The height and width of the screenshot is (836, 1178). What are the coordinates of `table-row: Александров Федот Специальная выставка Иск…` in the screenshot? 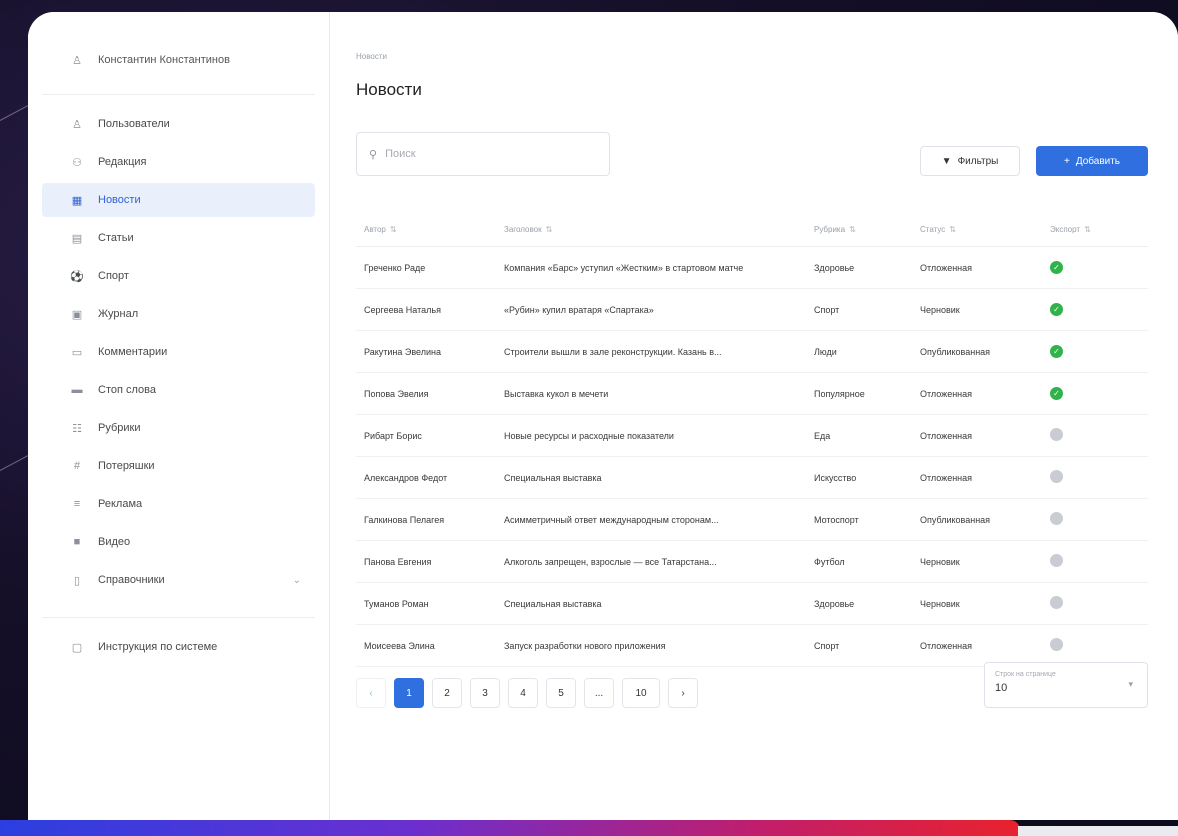 It's located at (752, 477).